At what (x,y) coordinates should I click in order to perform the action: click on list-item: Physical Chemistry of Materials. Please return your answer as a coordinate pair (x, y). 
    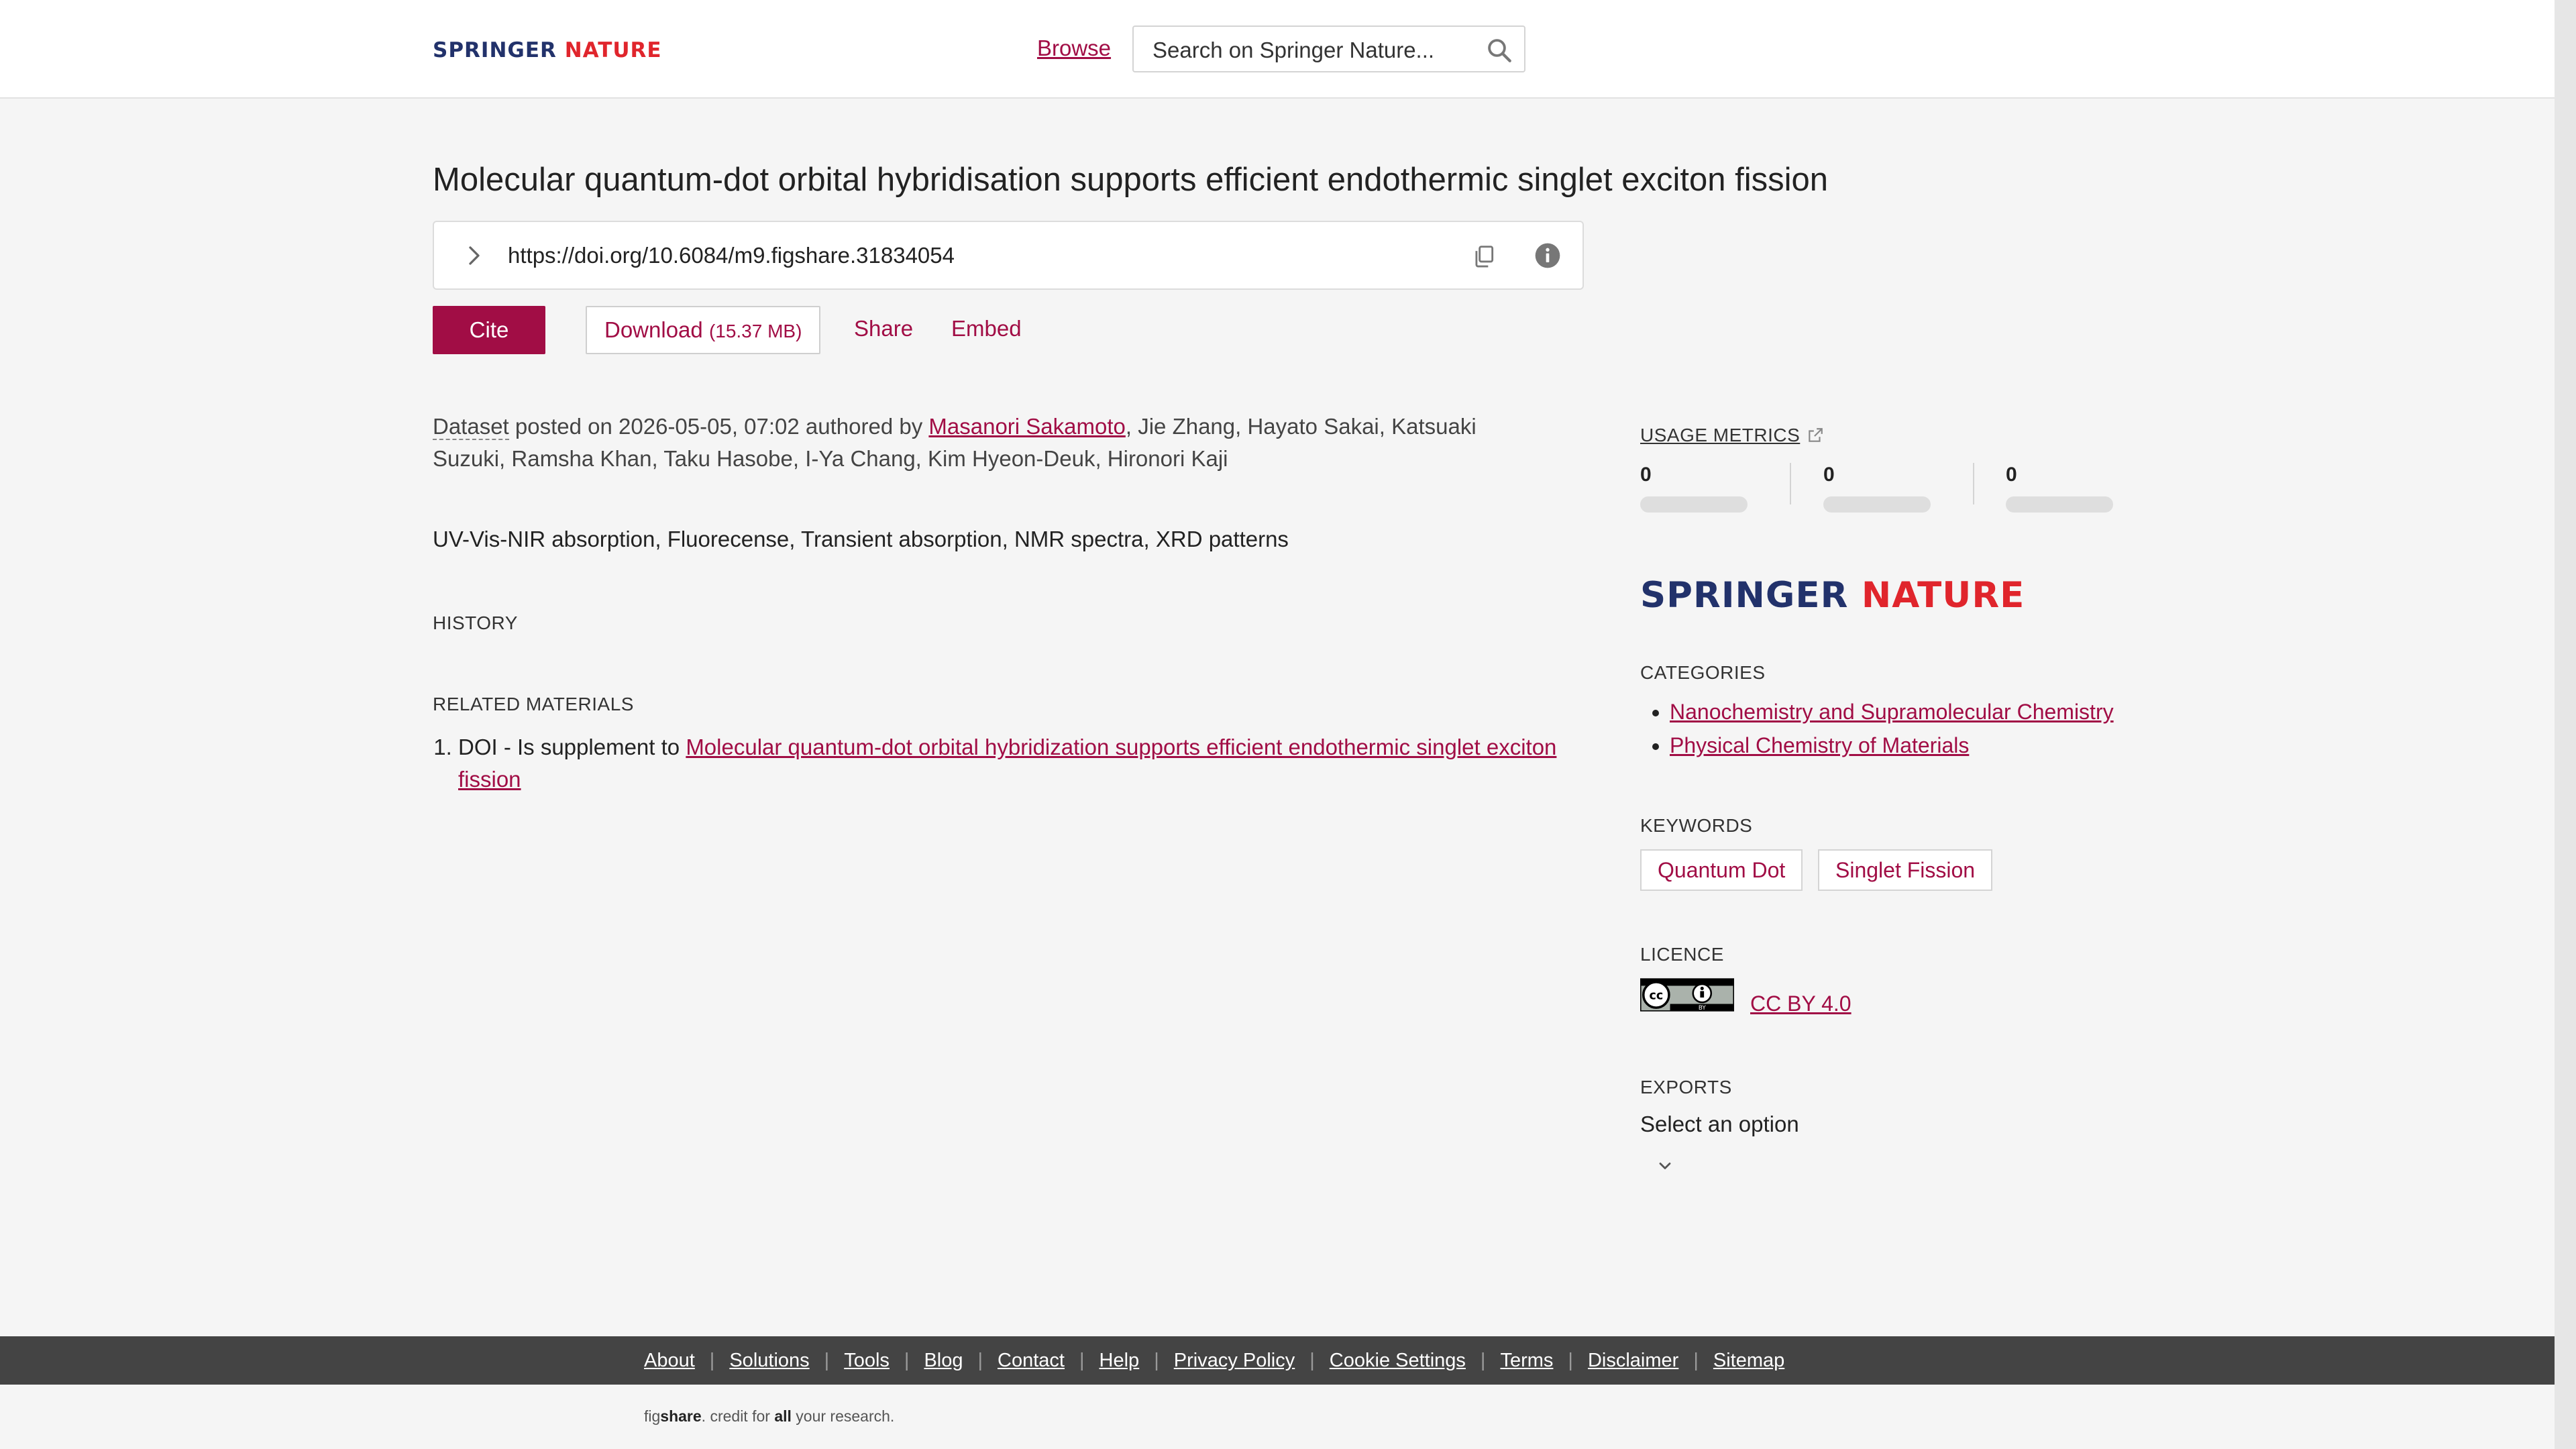
    Looking at the image, I should click on (1892, 745).